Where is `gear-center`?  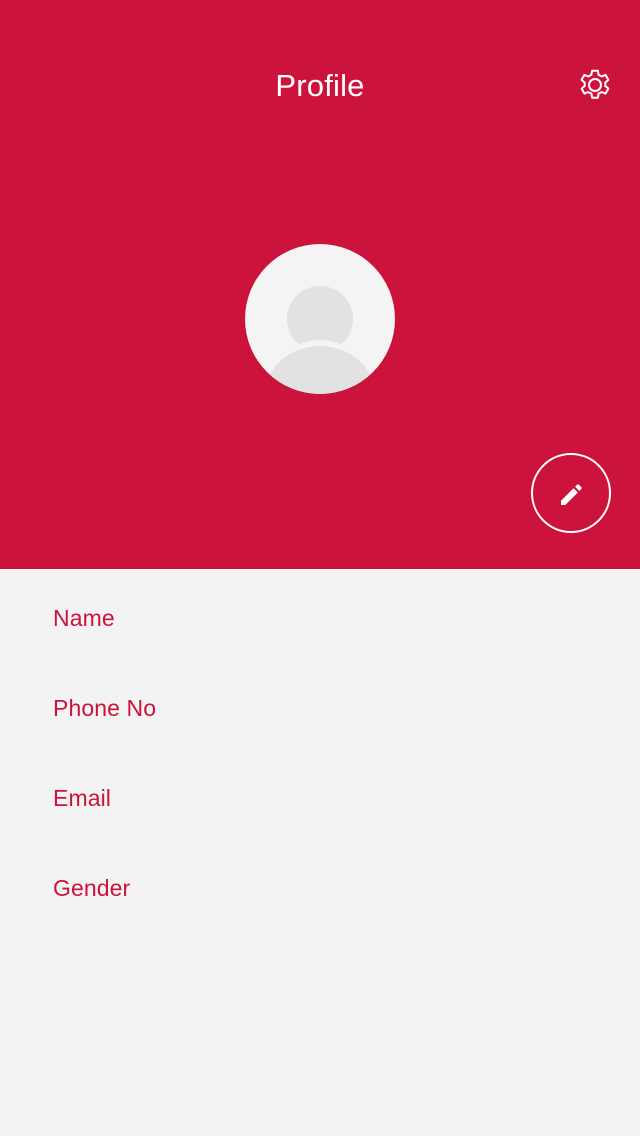
gear-center is located at coordinates (595, 85).